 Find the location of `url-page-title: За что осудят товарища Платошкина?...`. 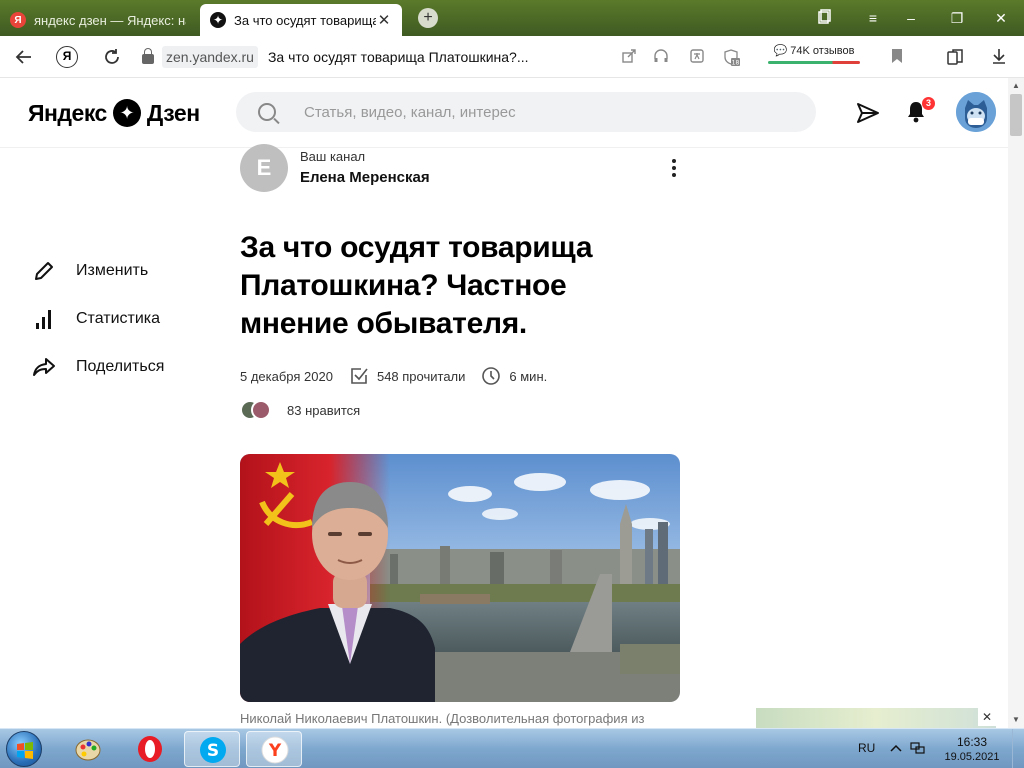

url-page-title: За что осудят товарища Платошкина?... is located at coordinates (398, 57).